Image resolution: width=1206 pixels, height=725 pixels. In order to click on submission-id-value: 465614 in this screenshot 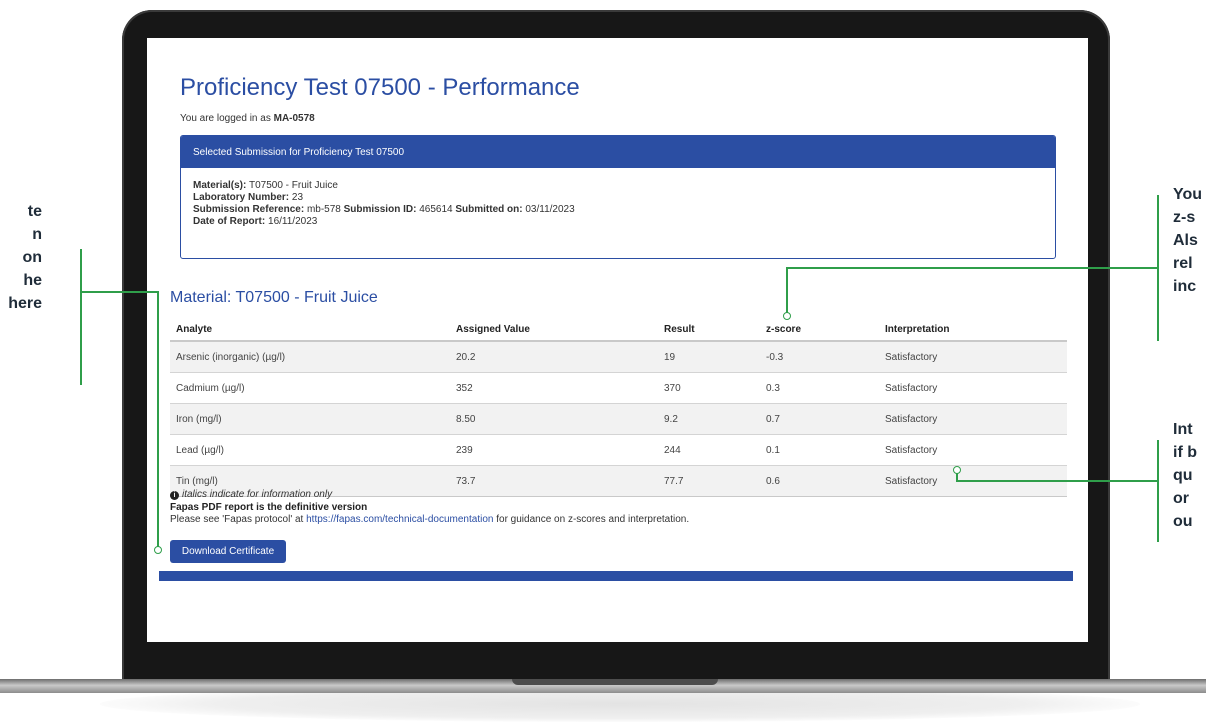, I will do `click(436, 209)`.